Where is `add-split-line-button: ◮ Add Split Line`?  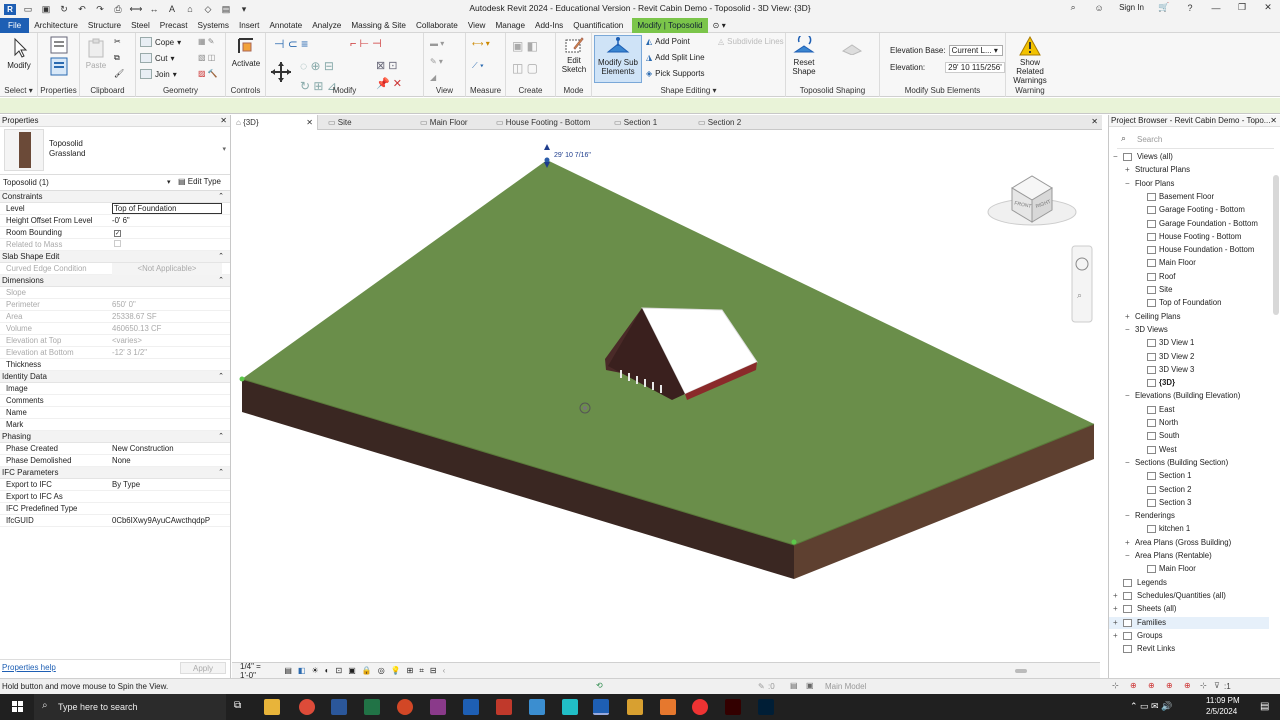
add-split-line-button: ◮ Add Split Line is located at coordinates (675, 57).